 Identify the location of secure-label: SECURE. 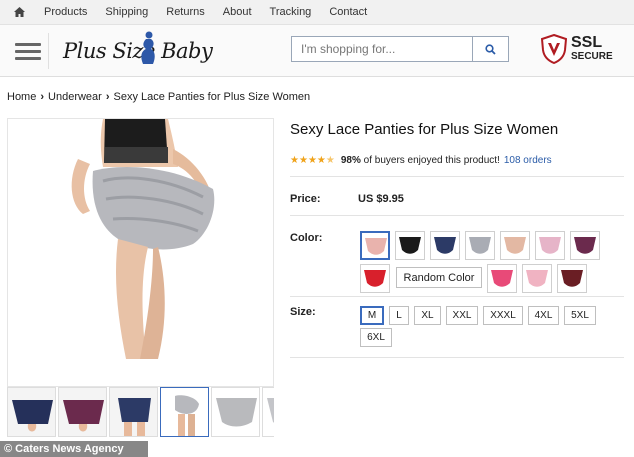
(592, 56).